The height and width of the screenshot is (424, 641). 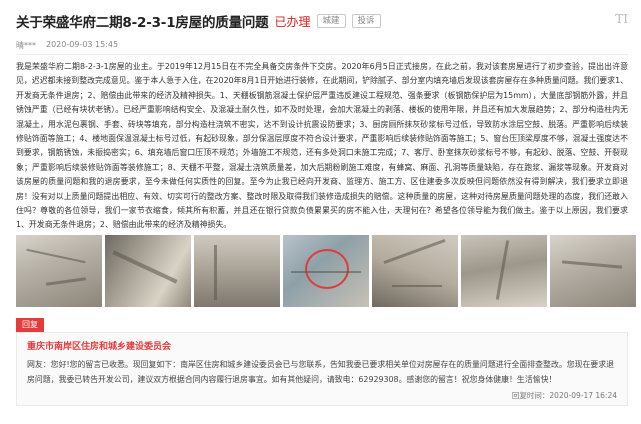 I want to click on post-time: 2020-09-03 15:45, so click(x=82, y=44).